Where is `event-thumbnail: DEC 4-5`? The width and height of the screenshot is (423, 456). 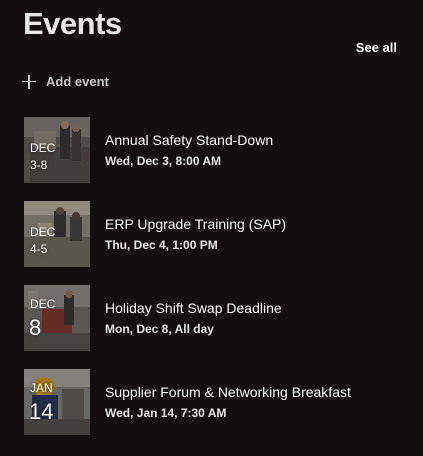 event-thumbnail: DEC 4-5 is located at coordinates (57, 234).